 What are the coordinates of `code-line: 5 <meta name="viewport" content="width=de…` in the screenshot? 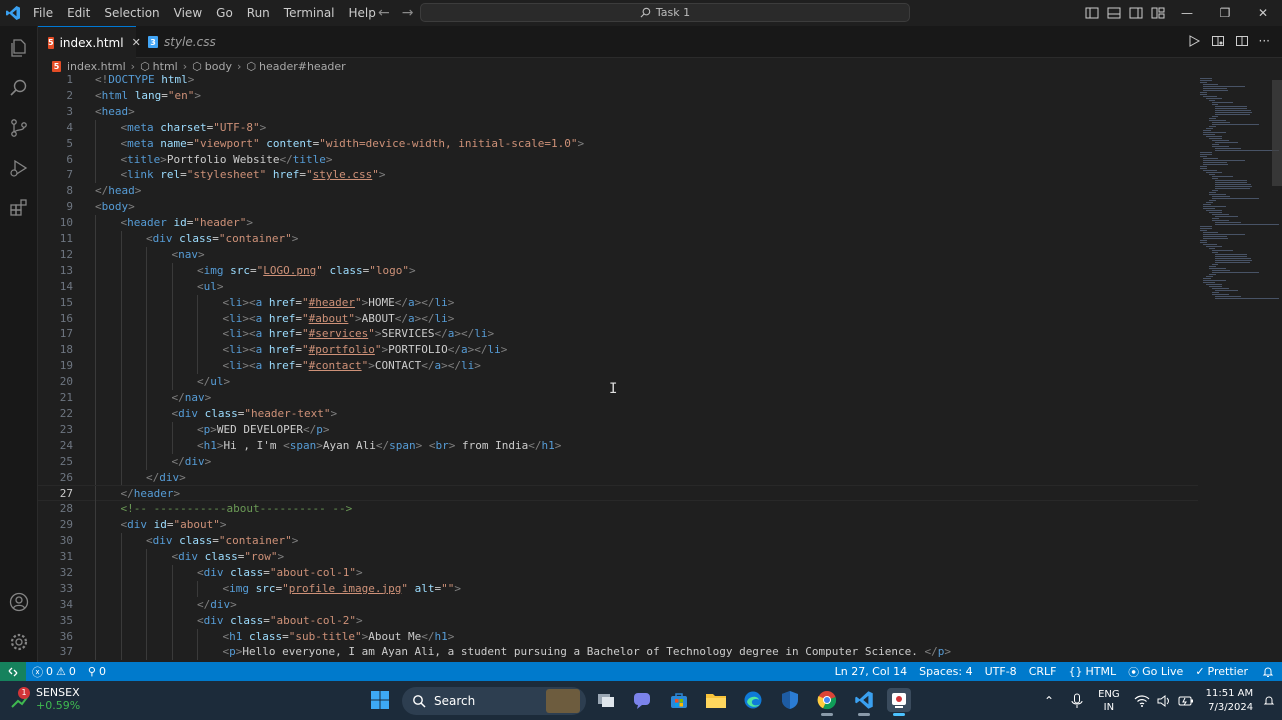 It's located at (618, 143).